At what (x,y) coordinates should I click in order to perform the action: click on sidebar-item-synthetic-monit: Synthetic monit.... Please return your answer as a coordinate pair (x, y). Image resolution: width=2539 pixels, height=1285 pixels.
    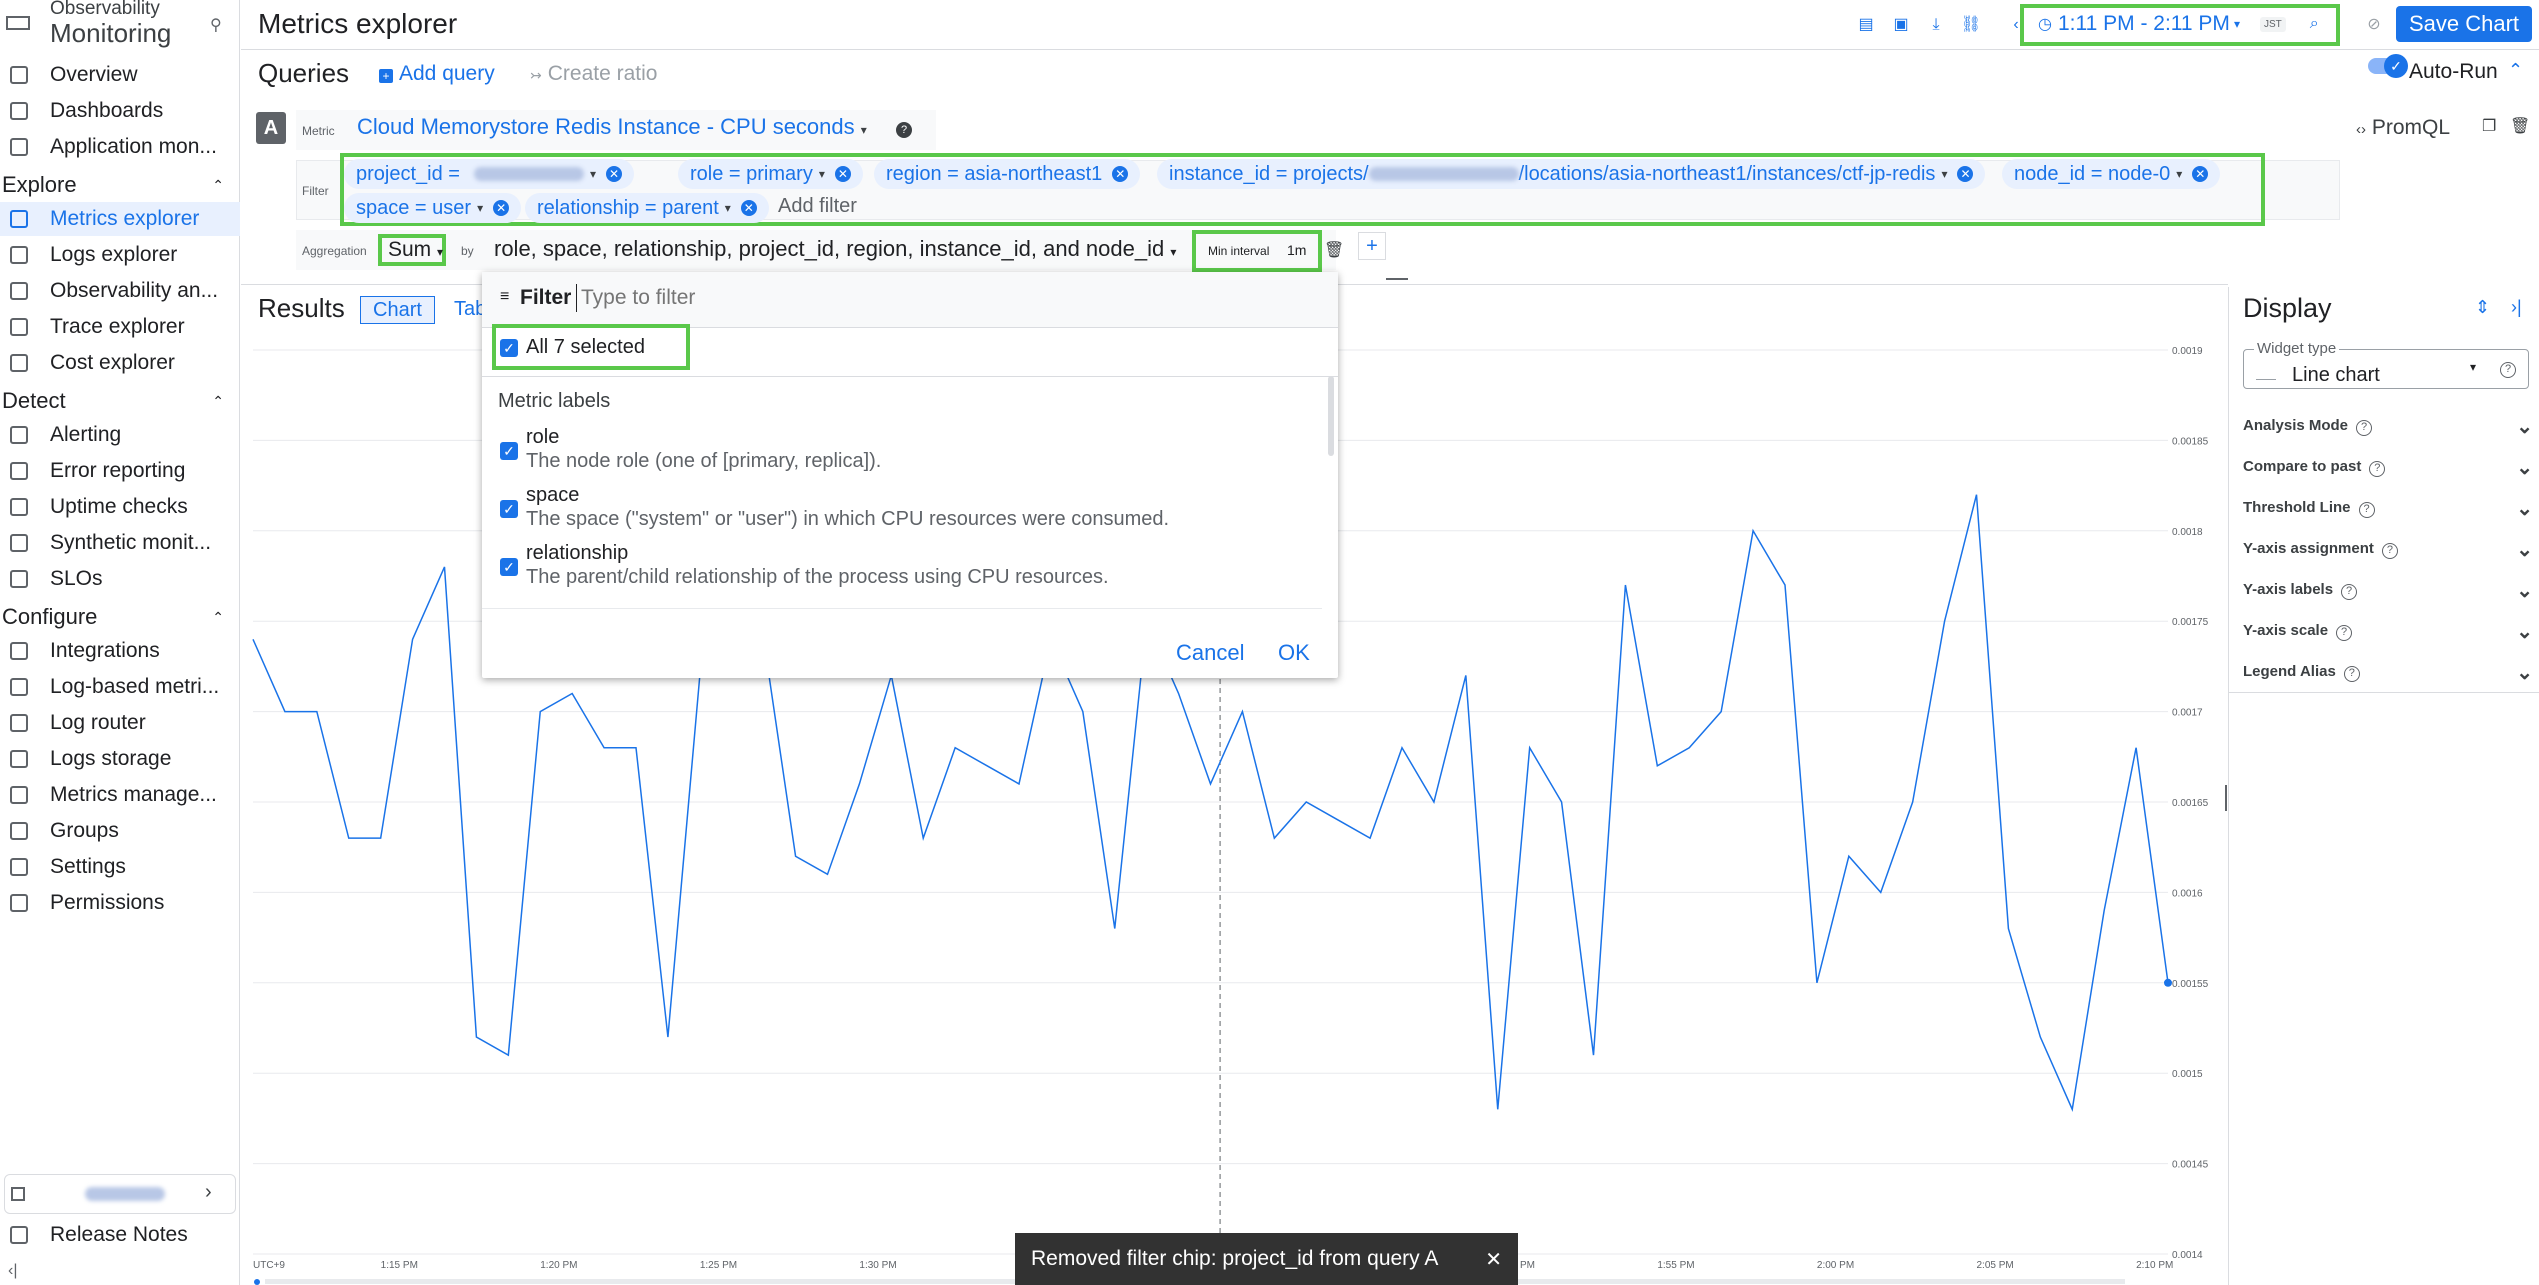
    Looking at the image, I should click on (120, 543).